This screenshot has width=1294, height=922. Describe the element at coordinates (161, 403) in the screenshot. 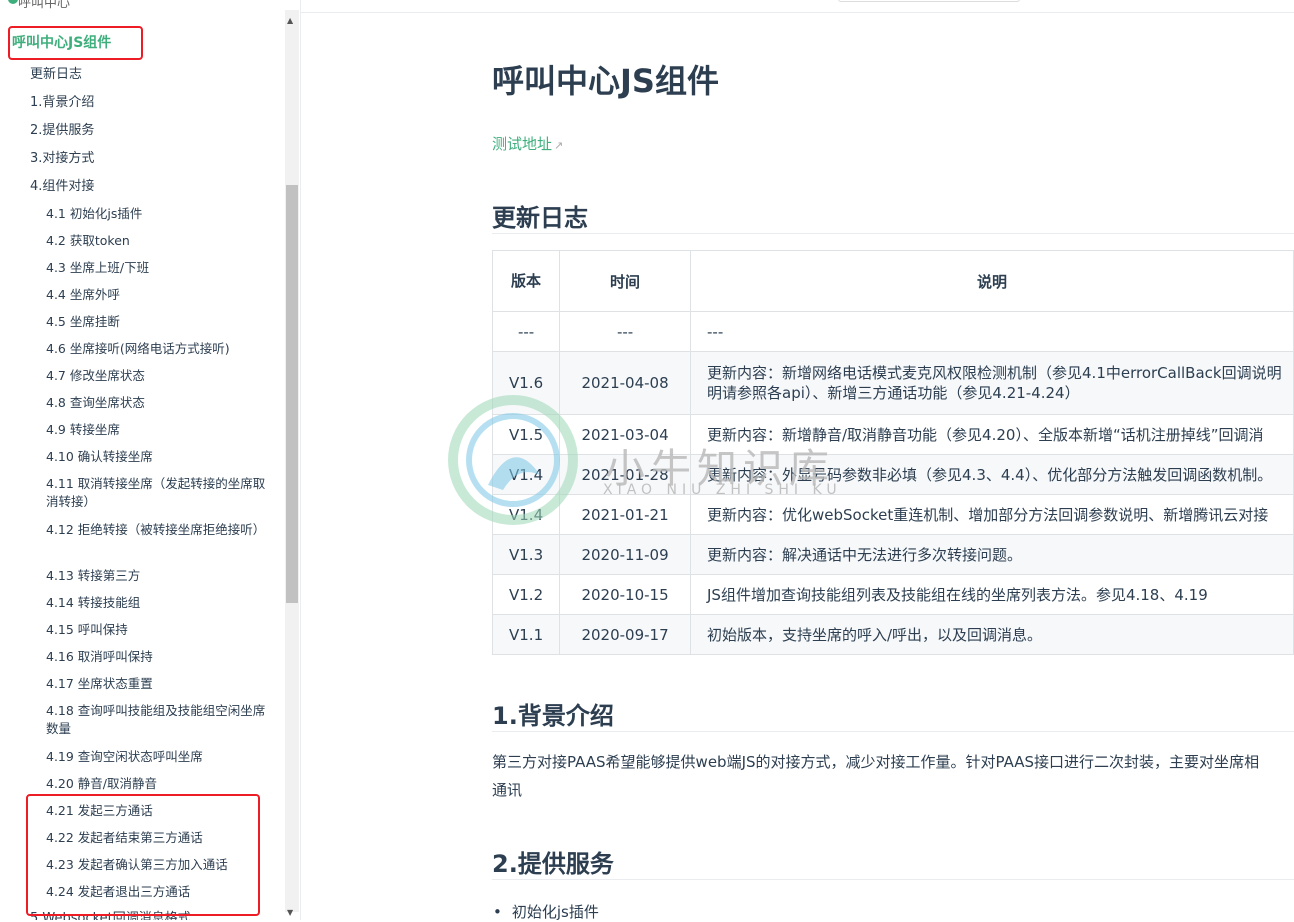

I see `sidebar-item-4-8: 4.8 查询坐席状态` at that location.